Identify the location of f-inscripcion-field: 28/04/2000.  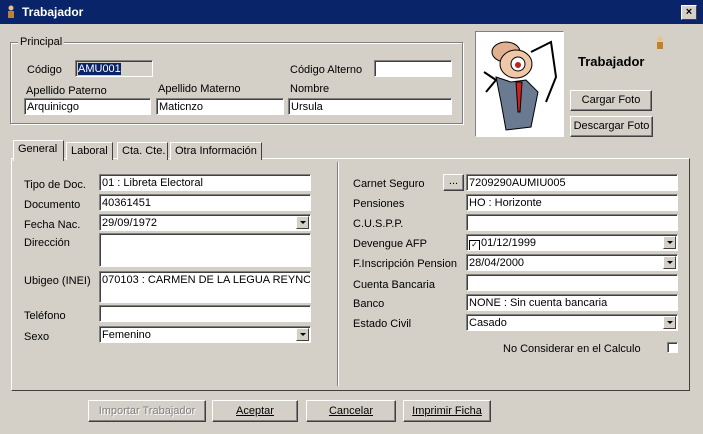
(572, 262).